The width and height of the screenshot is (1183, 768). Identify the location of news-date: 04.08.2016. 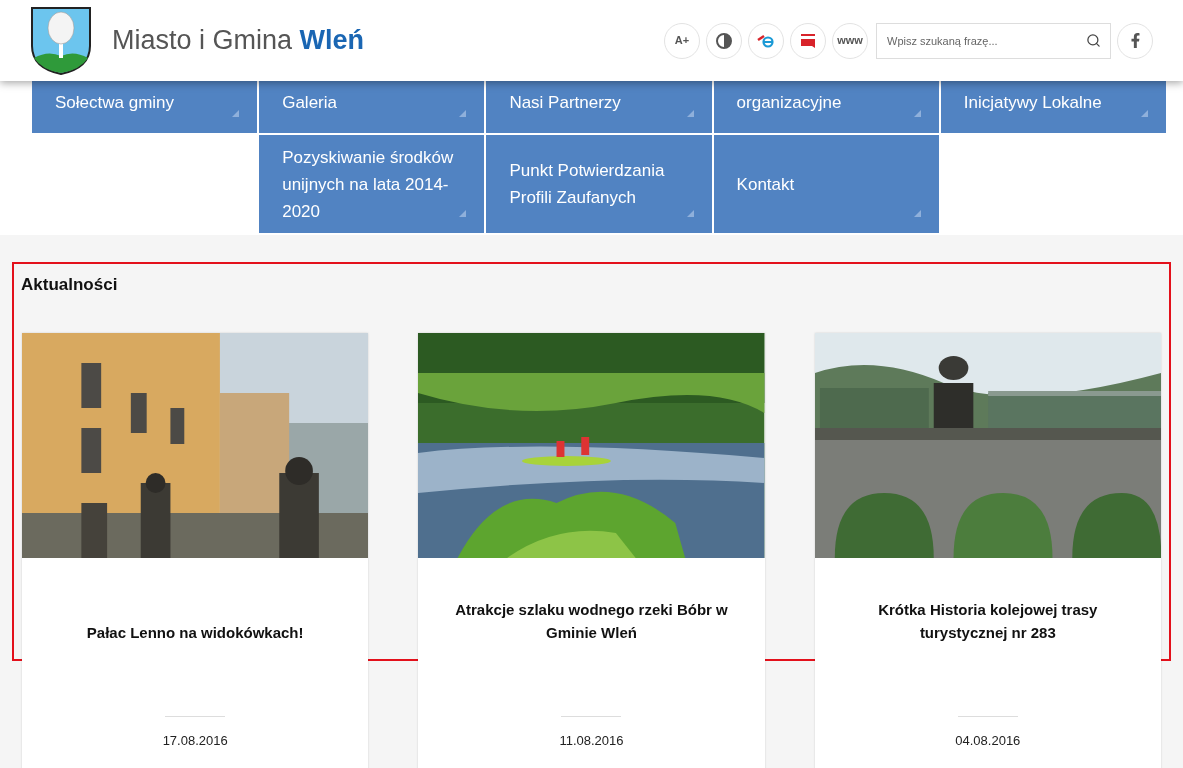
(988, 740).